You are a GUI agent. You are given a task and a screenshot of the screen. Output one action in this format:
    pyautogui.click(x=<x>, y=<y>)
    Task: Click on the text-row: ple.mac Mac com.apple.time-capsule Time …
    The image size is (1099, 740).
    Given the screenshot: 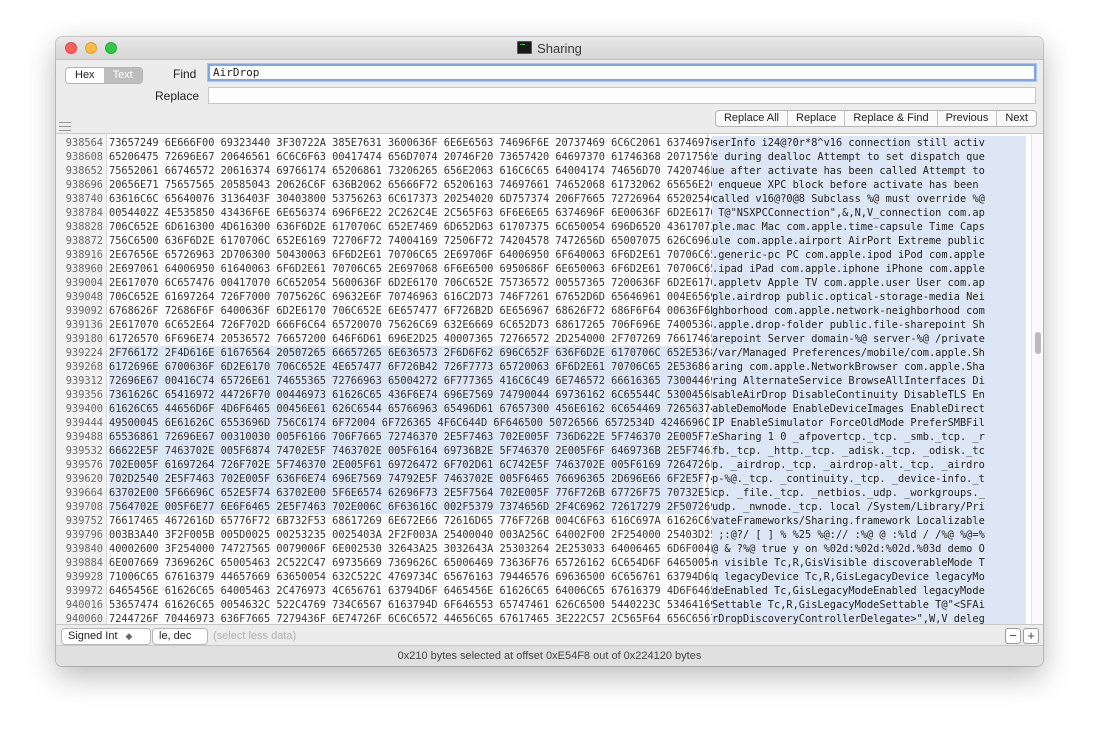 What is the action you would take?
    pyautogui.click(x=869, y=227)
    